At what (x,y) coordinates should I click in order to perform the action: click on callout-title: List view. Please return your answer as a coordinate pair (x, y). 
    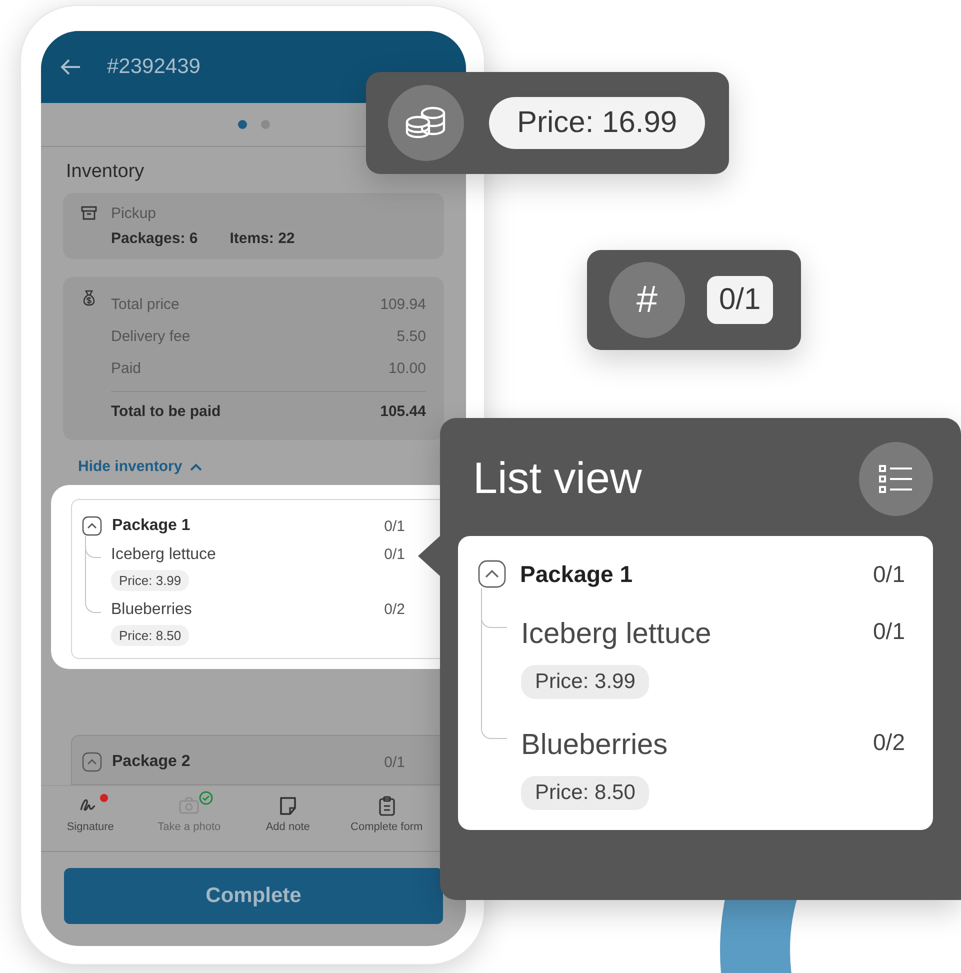
    Looking at the image, I should click on (557, 479).